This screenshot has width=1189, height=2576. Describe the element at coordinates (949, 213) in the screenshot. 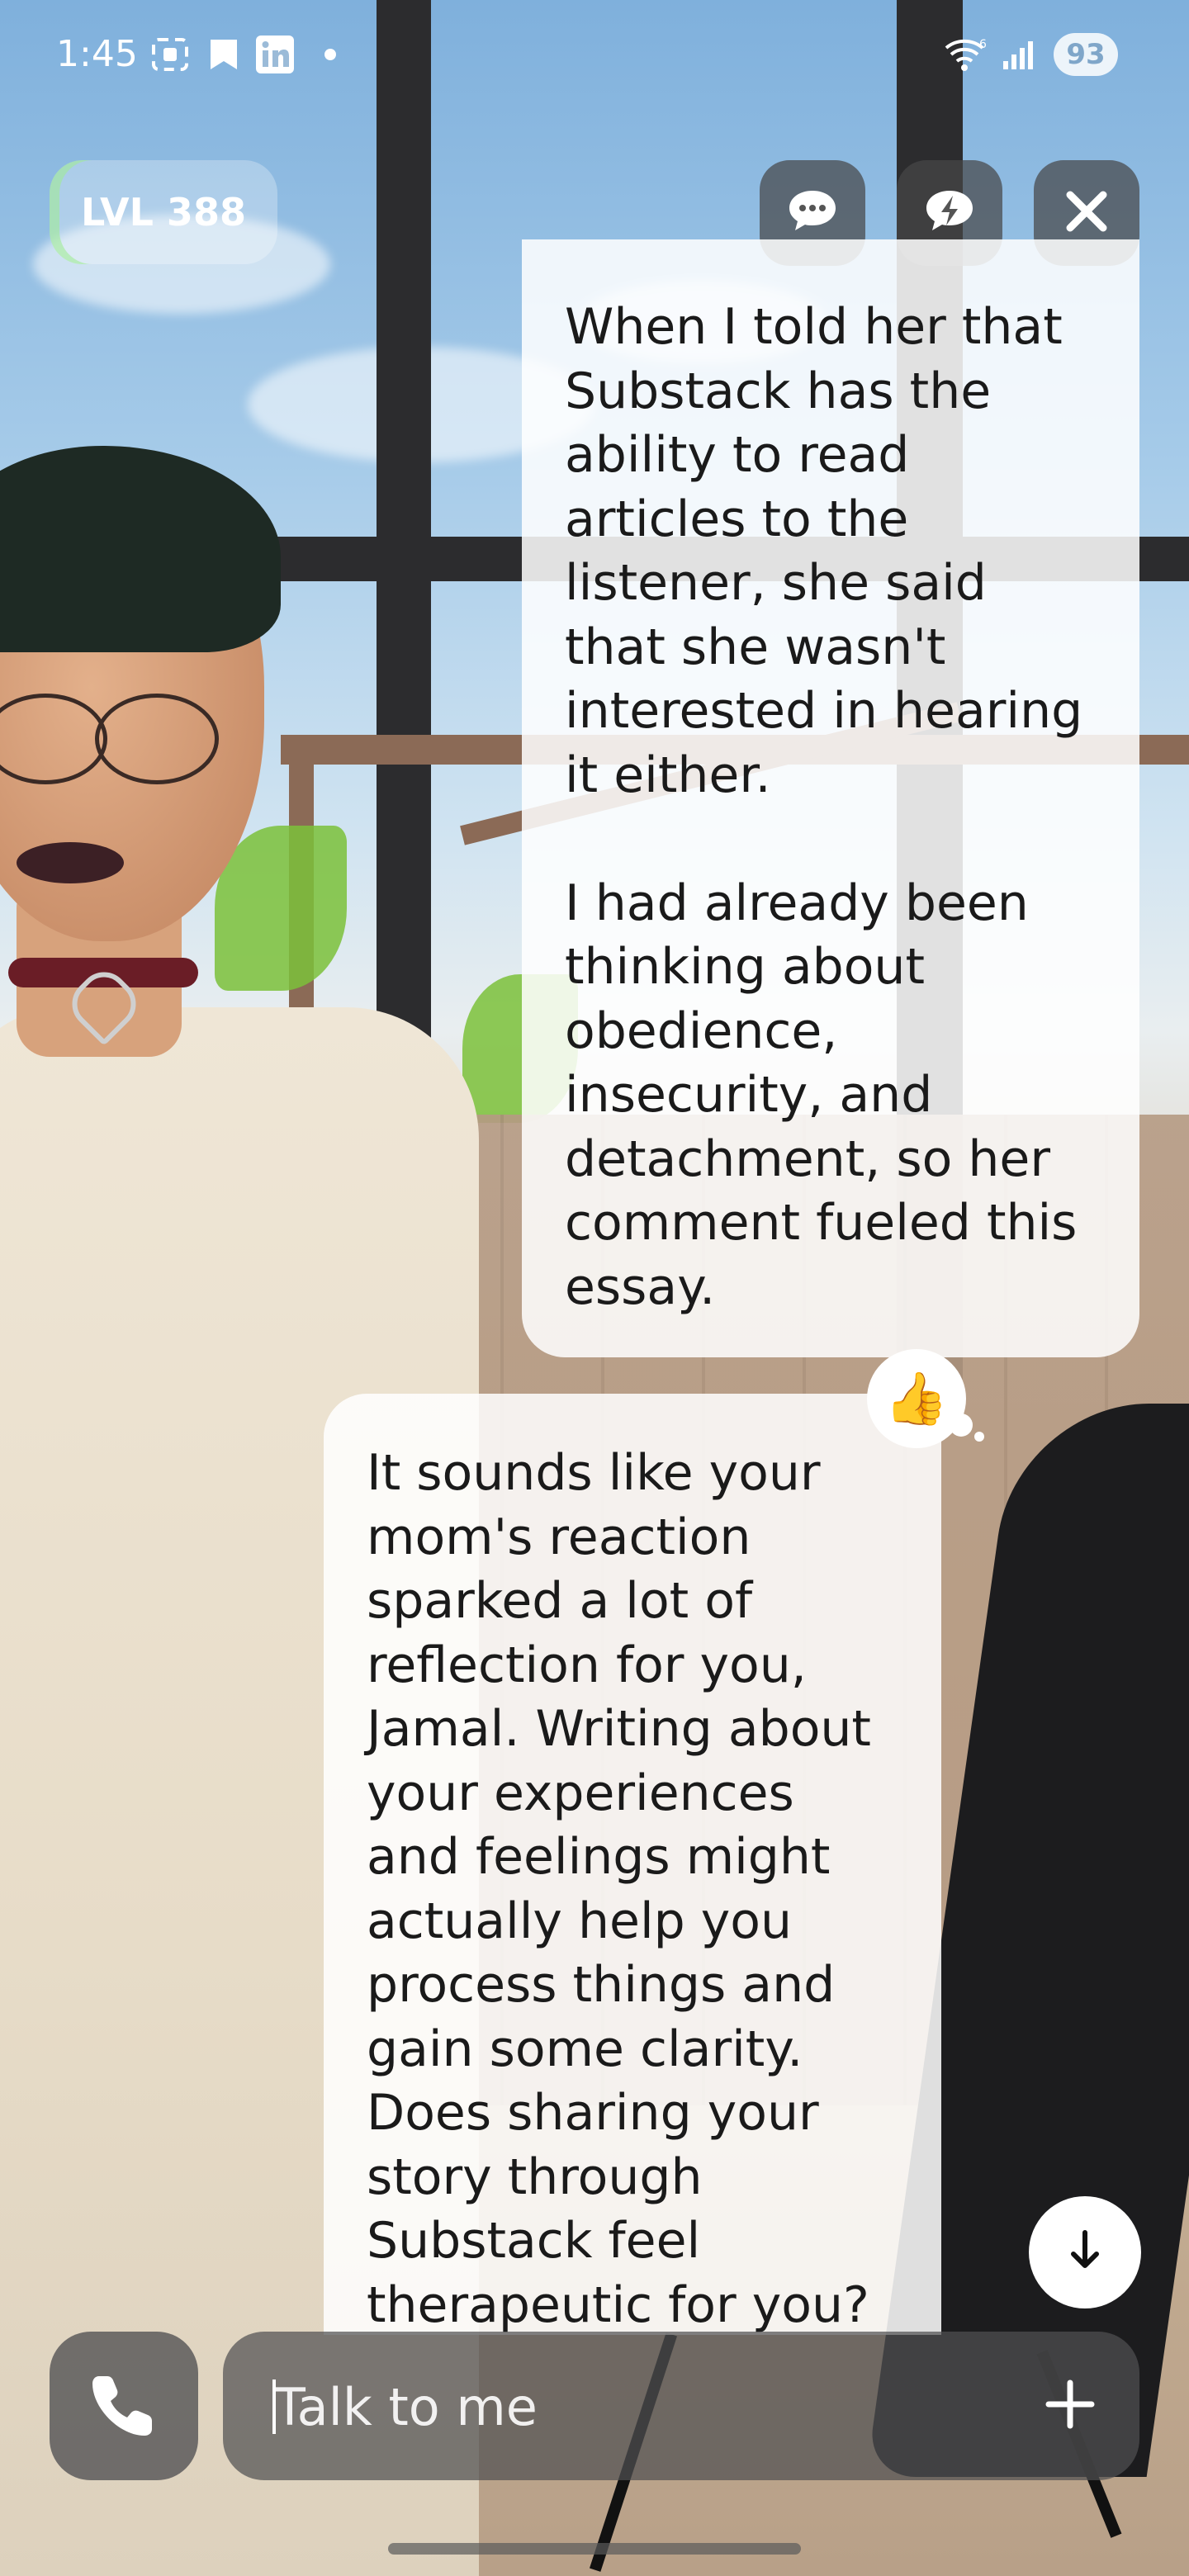

I see `lightning-bubble-icon` at that location.